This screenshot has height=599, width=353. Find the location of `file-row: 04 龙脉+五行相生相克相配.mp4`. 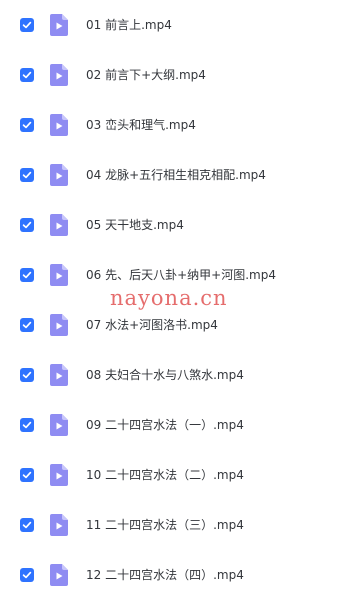

file-row: 04 龙脉+五行相生相克相配.mp4 is located at coordinates (176, 175).